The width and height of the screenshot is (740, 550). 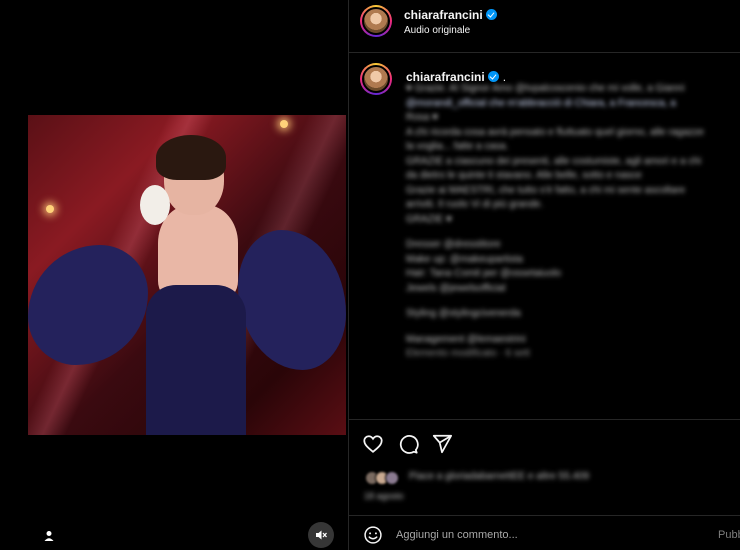 What do you see at coordinates (384, 496) in the screenshot?
I see `post-date: 18 agosto` at bounding box center [384, 496].